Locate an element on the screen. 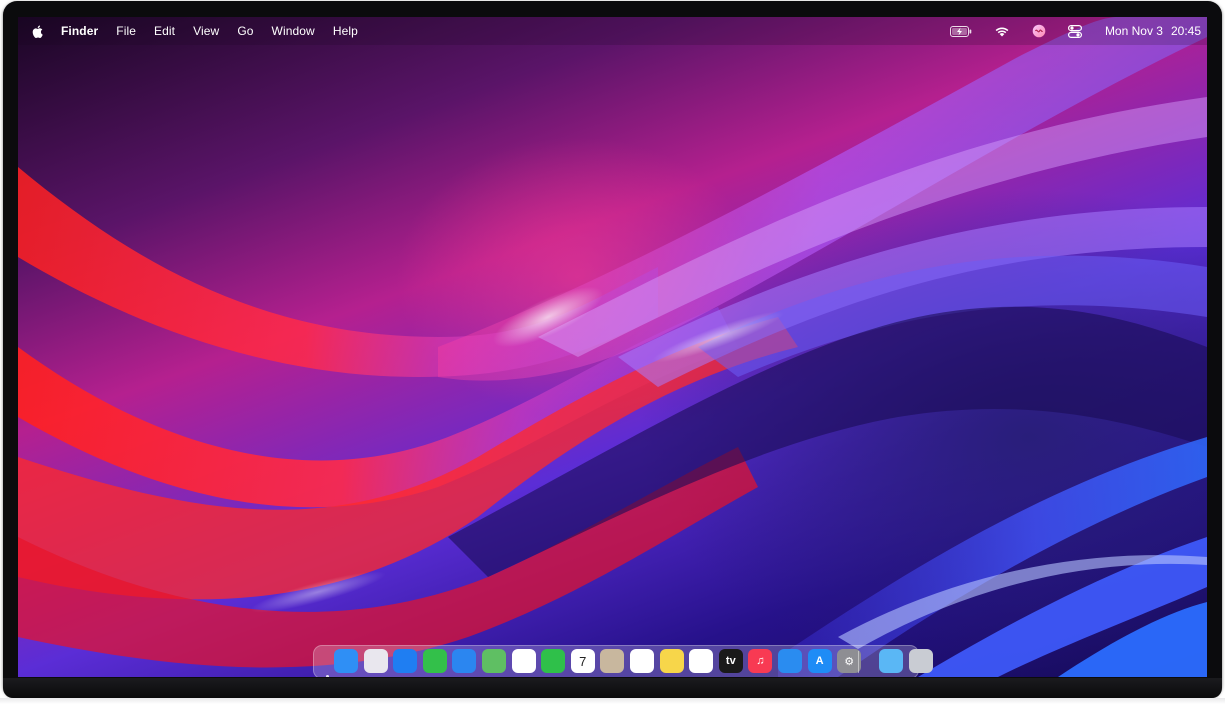 The height and width of the screenshot is (704, 1225). app-store-glyph: A is located at coordinates (819, 661).